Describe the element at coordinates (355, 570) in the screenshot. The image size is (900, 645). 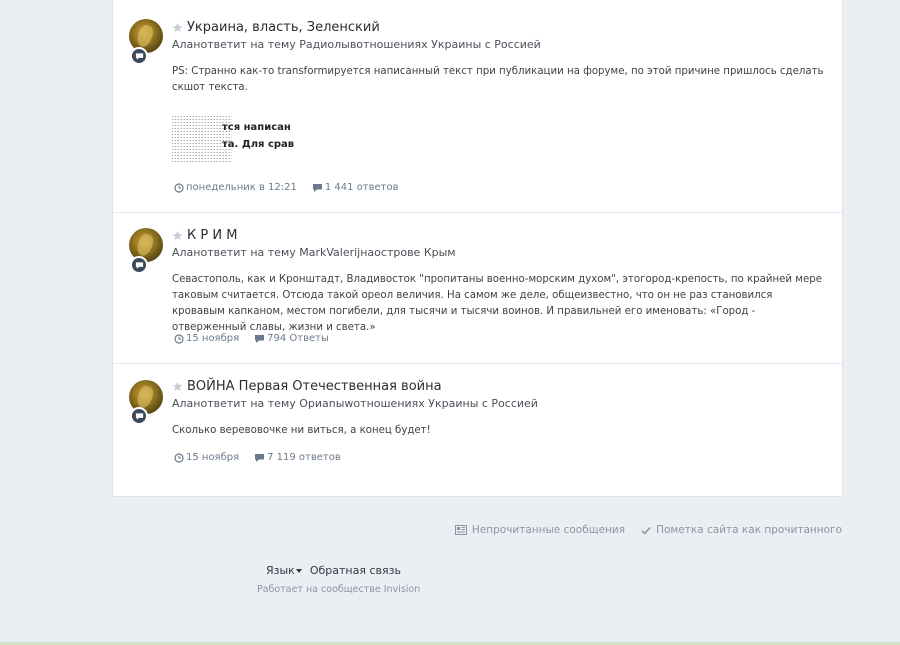
I see `feedback-link: Обратная связь` at that location.